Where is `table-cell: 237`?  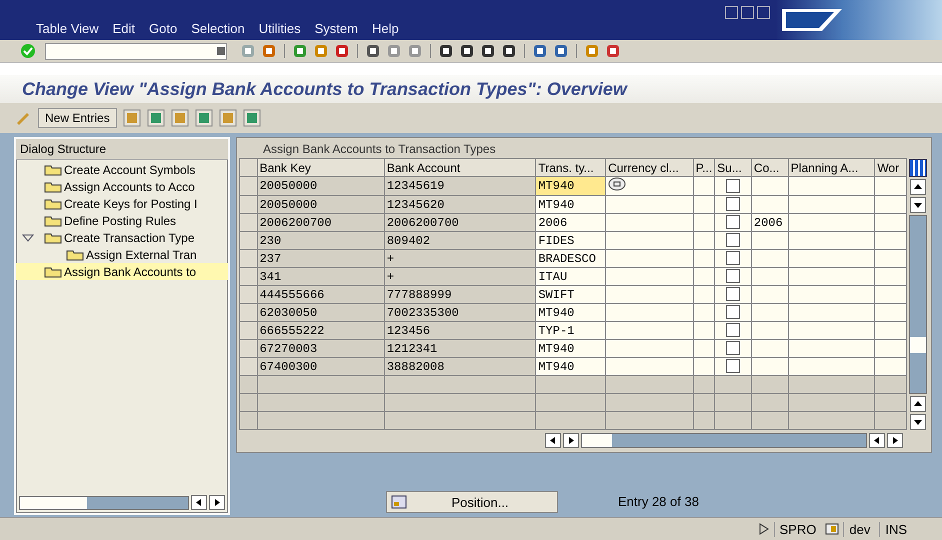
table-cell: 237 is located at coordinates (320, 259).